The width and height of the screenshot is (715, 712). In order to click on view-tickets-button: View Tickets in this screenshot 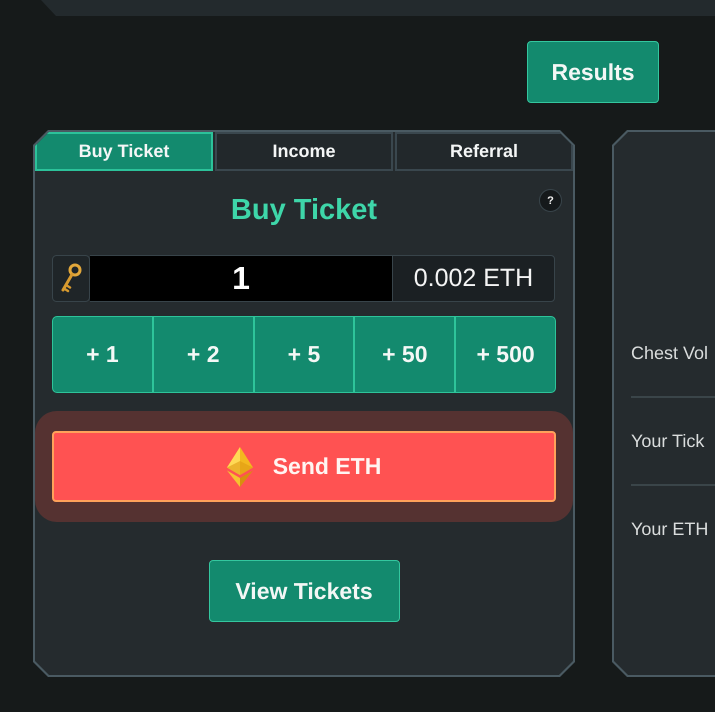, I will do `click(304, 591)`.